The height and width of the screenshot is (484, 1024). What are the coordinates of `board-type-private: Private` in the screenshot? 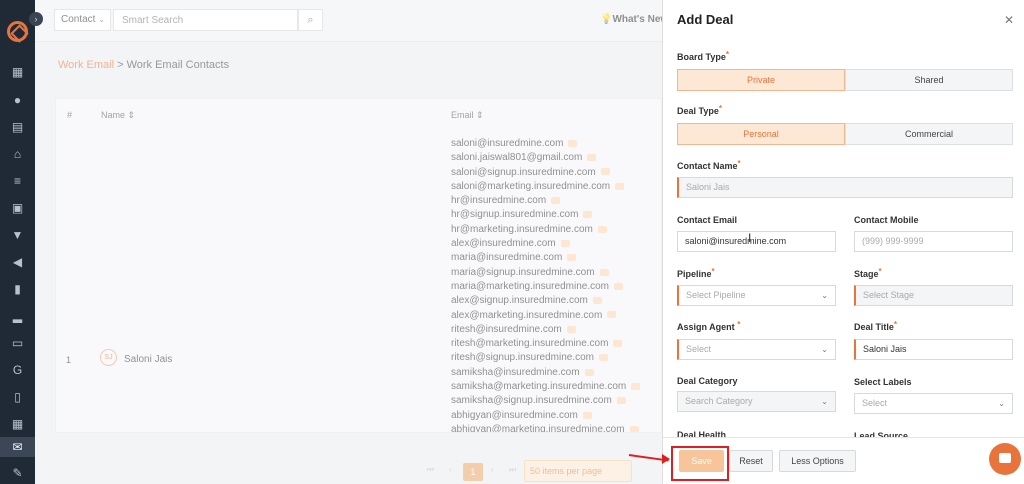 It's located at (761, 80).